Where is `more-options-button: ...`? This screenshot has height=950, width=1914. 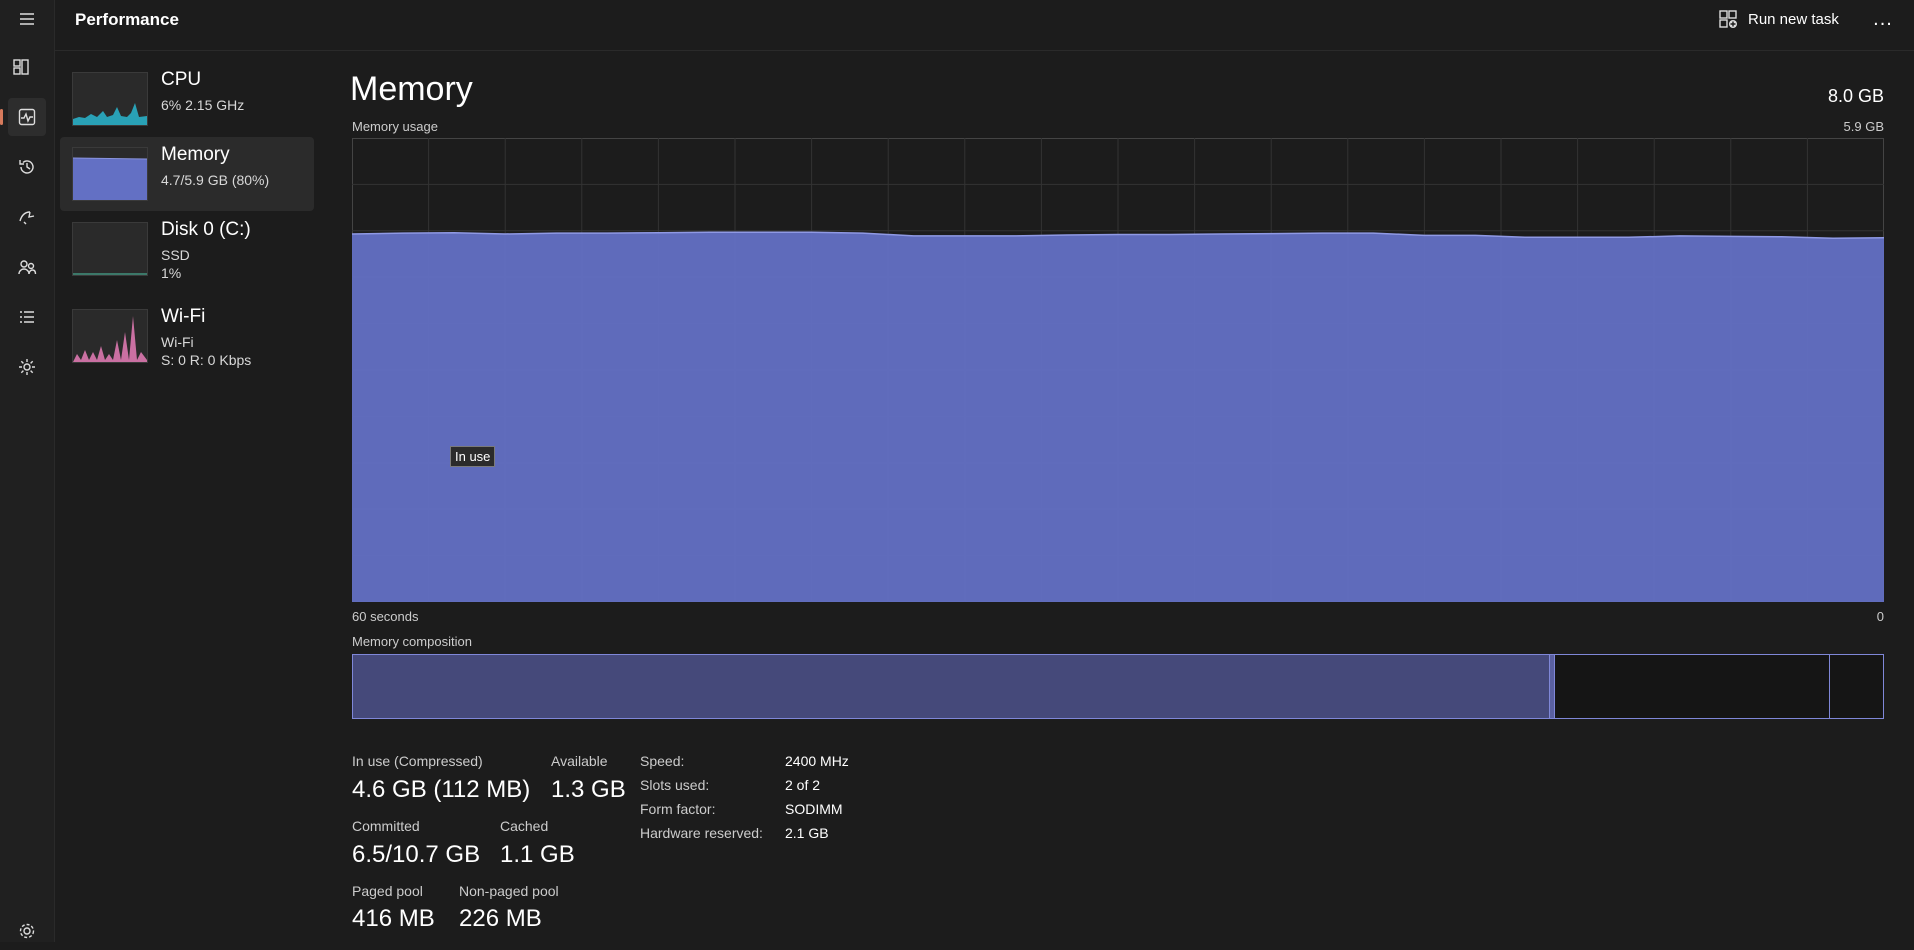 more-options-button: ... is located at coordinates (1883, 19).